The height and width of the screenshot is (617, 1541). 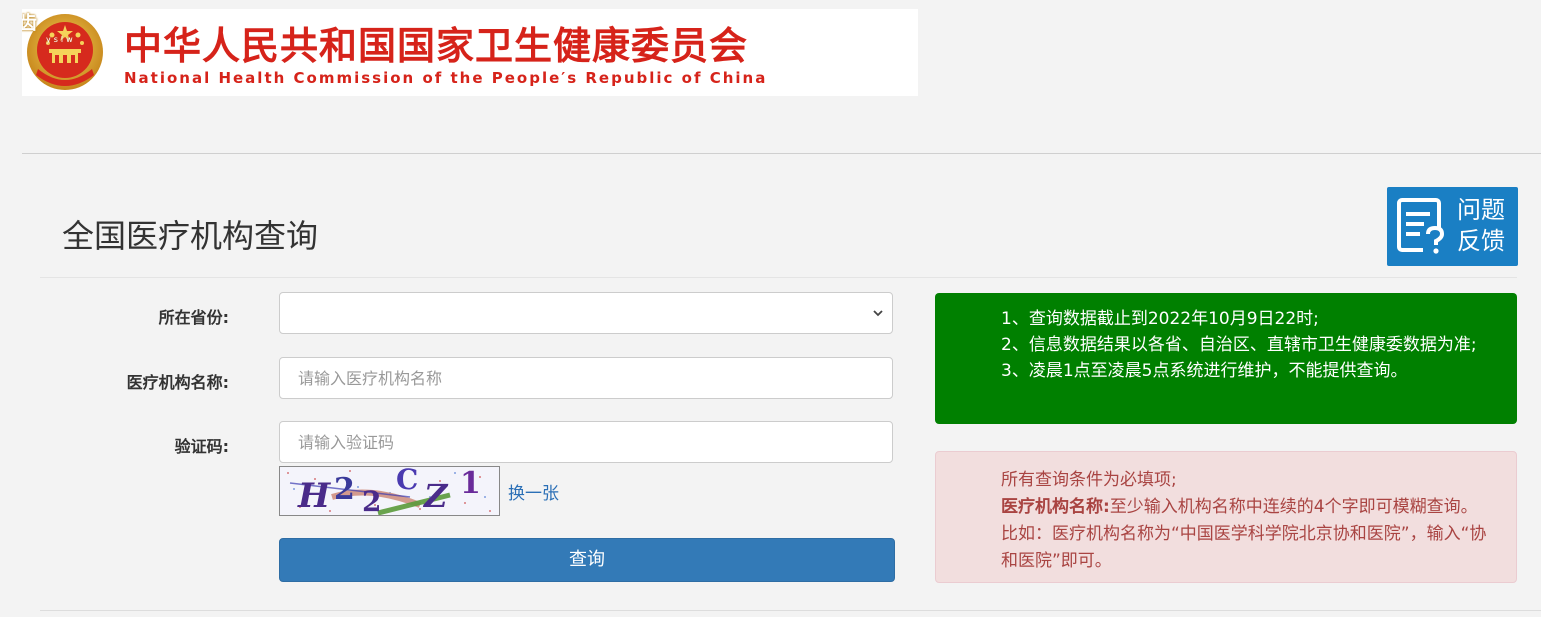 I want to click on institution-name-field, so click(x=586, y=378).